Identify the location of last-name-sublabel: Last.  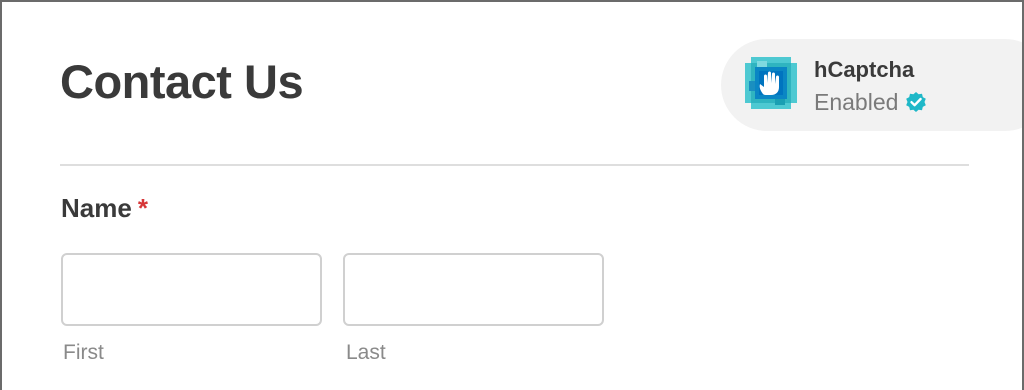
(366, 352).